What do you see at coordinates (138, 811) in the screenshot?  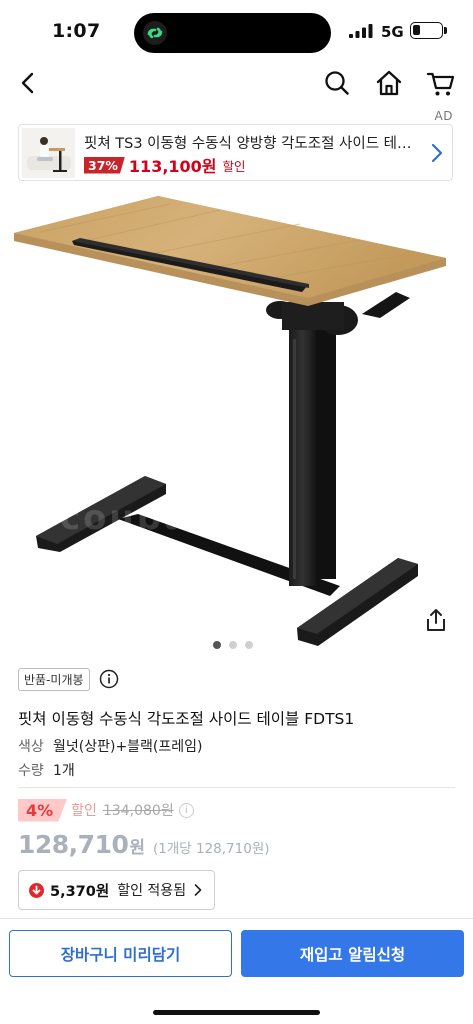 I see `original-price: 134,080원` at bounding box center [138, 811].